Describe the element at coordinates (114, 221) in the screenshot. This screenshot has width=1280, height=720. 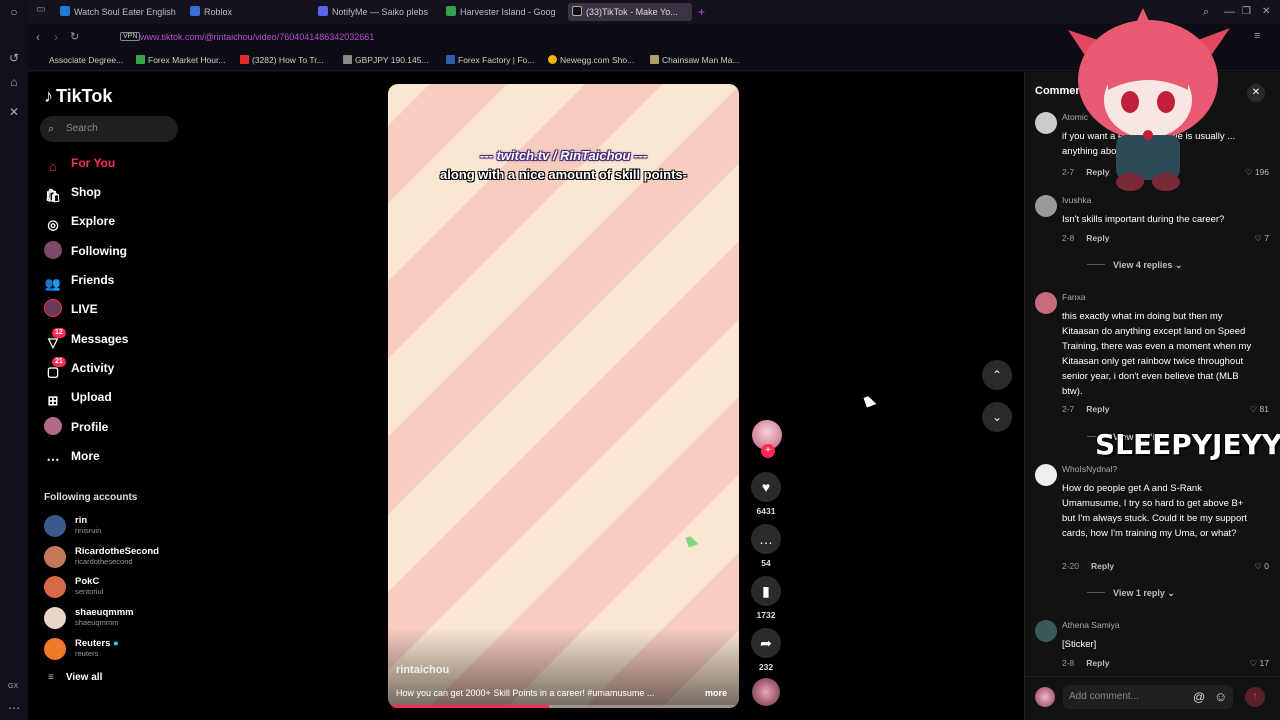
I see `nav-explore: ◎ Explore` at that location.